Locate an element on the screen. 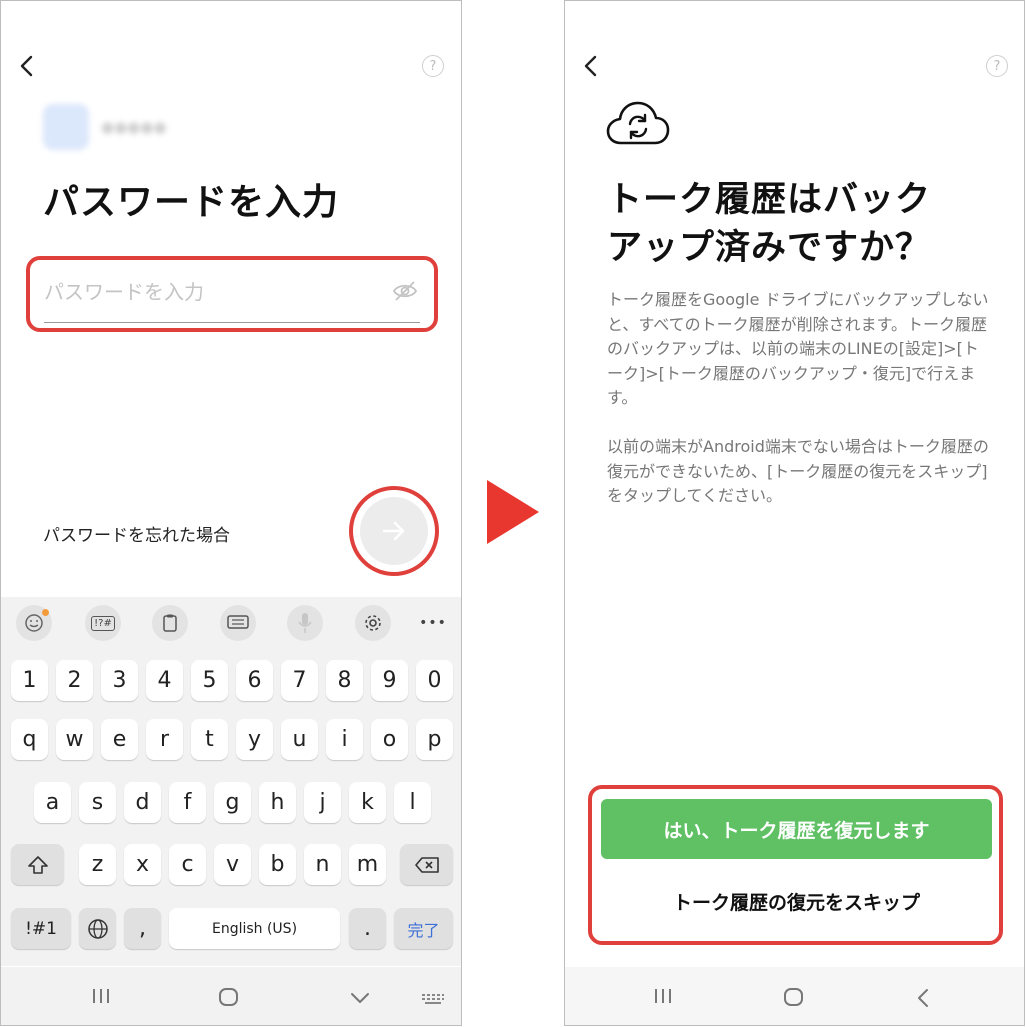 The image size is (1026, 1027). settings-gear-icon is located at coordinates (373, 623).